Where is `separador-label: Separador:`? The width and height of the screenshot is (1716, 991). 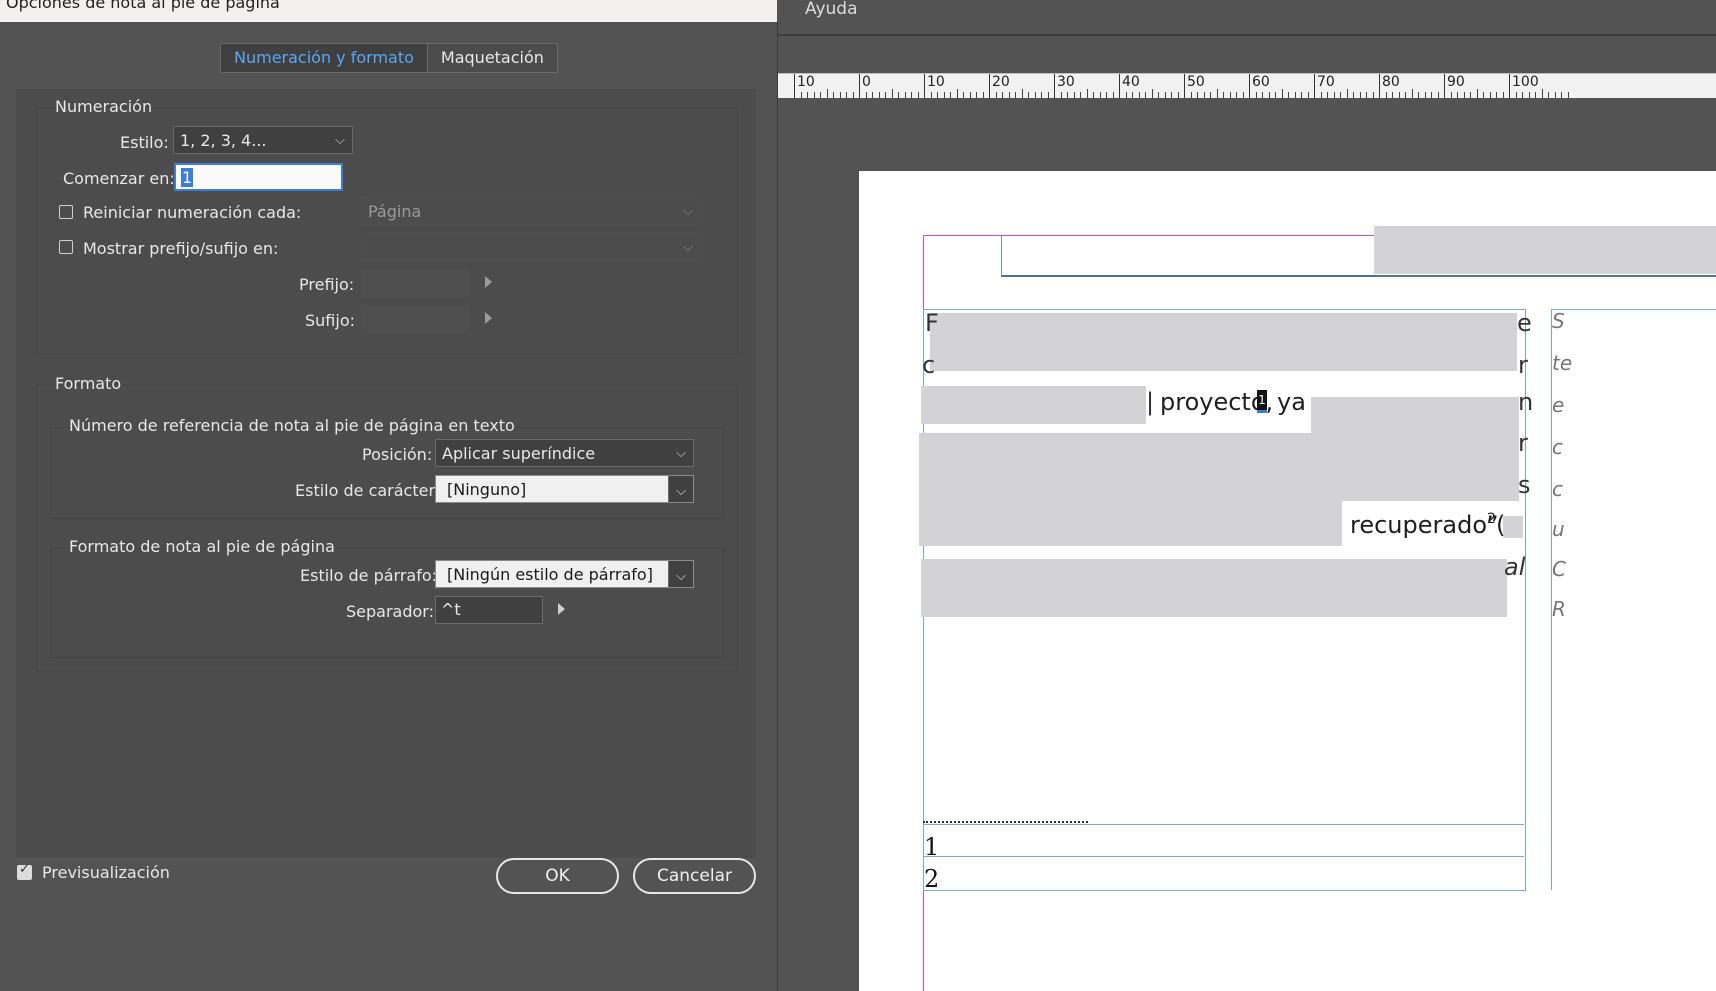
separador-label: Separador: is located at coordinates (390, 611).